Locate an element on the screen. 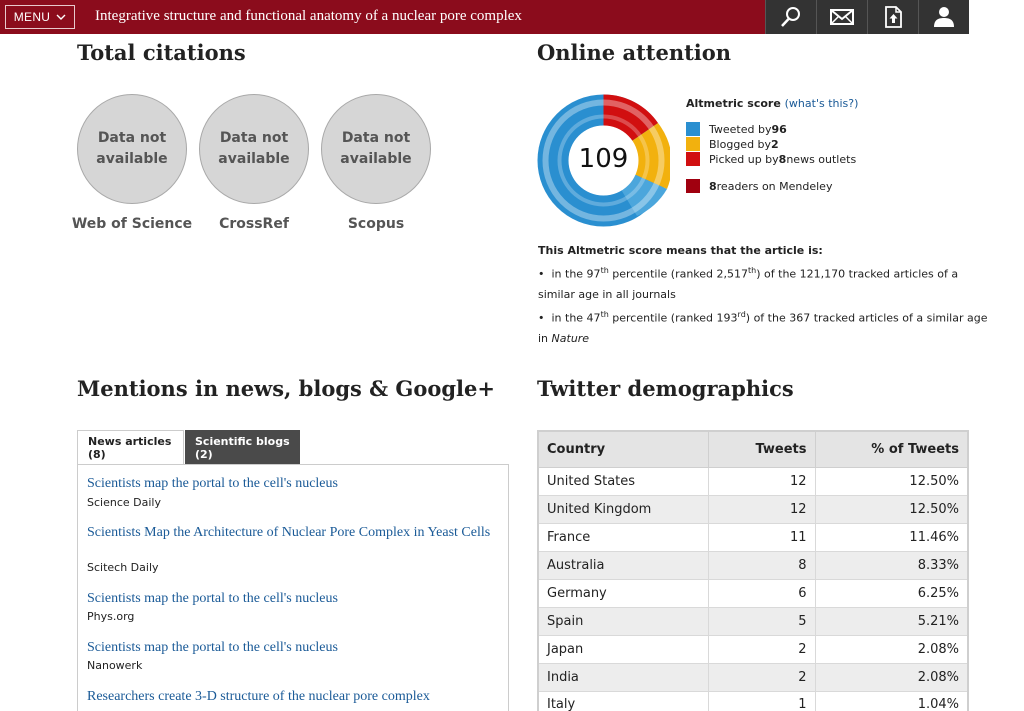 This screenshot has height=711, width=1024. table-row: United States 12 12.50% is located at coordinates (753, 481).